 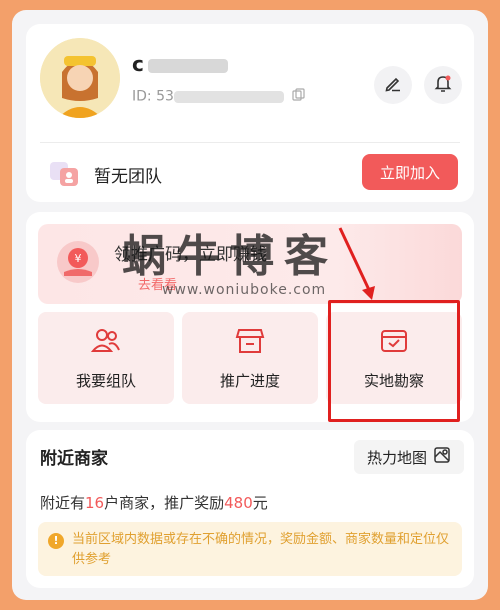 I want to click on heatmap-label: 热力地图, so click(x=396, y=457).